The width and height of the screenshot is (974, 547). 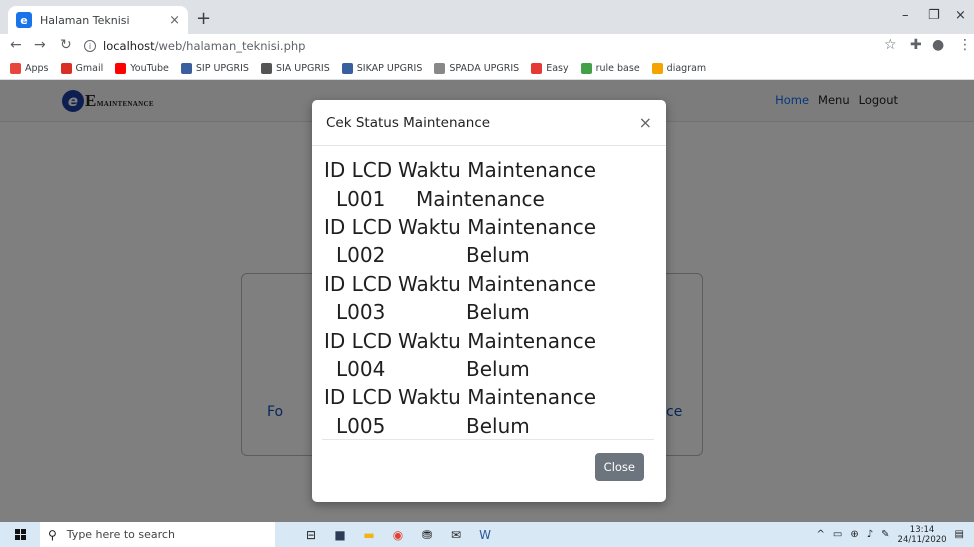 I want to click on bookmark-item: SIA UPGRIS, so click(x=295, y=68).